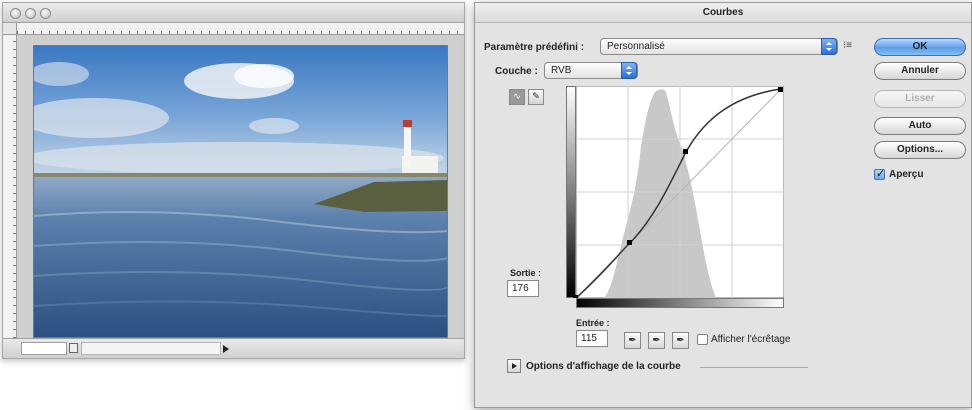 The image size is (972, 410). Describe the element at coordinates (561, 70) in the screenshot. I see `channel-value: RVB` at that location.